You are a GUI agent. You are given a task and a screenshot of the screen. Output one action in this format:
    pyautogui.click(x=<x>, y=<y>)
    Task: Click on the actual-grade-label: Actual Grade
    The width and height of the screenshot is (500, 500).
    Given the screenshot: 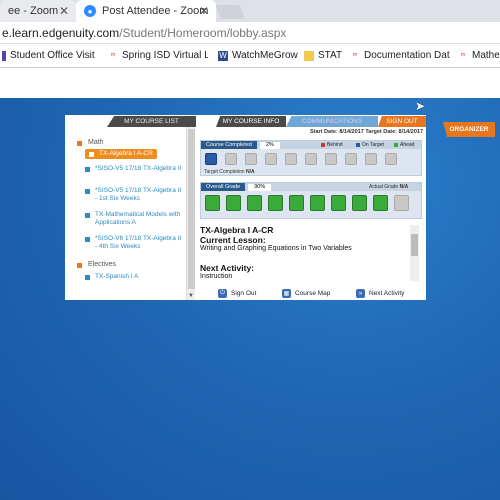 What is the action you would take?
    pyautogui.click(x=384, y=187)
    